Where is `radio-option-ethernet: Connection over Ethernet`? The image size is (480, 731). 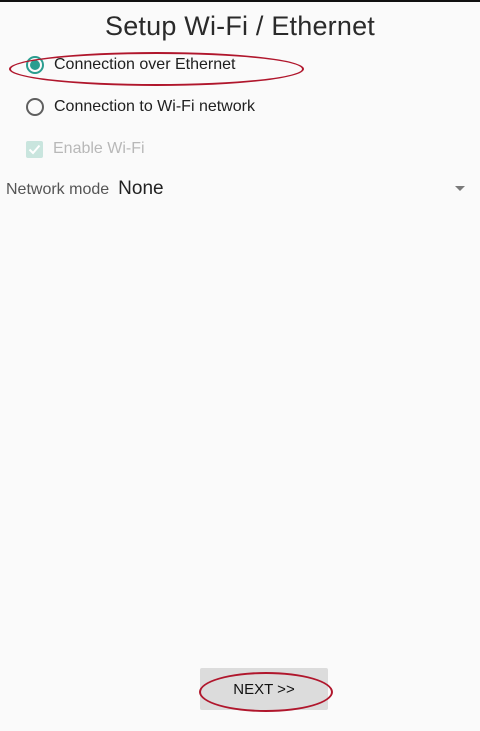 radio-option-ethernet: Connection over Ethernet is located at coordinates (130, 65).